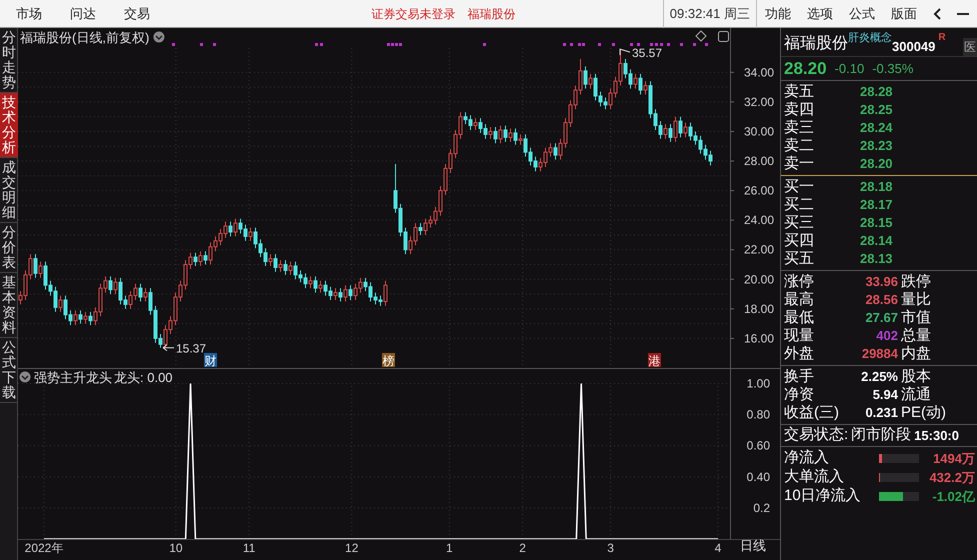 The width and height of the screenshot is (977, 560). What do you see at coordinates (799, 164) in the screenshot?
I see `order-label: 卖一` at bounding box center [799, 164].